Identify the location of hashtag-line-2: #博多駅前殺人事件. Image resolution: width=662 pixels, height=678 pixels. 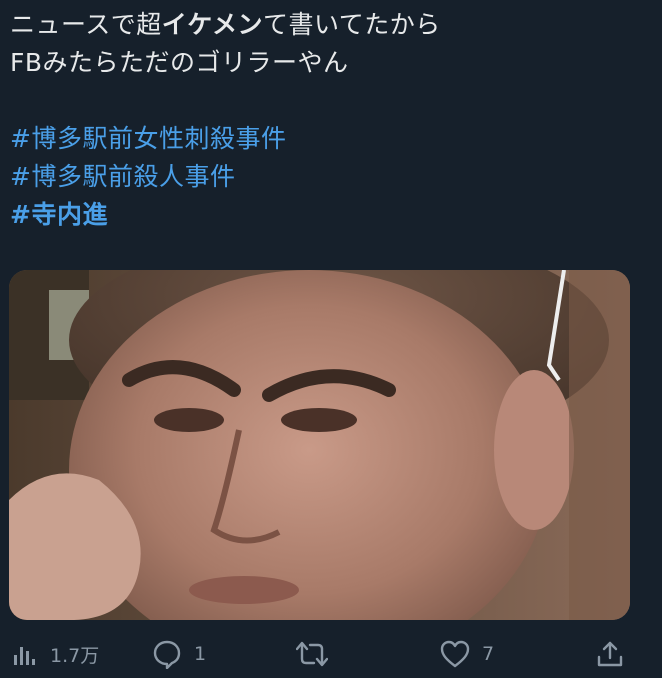
(330, 177).